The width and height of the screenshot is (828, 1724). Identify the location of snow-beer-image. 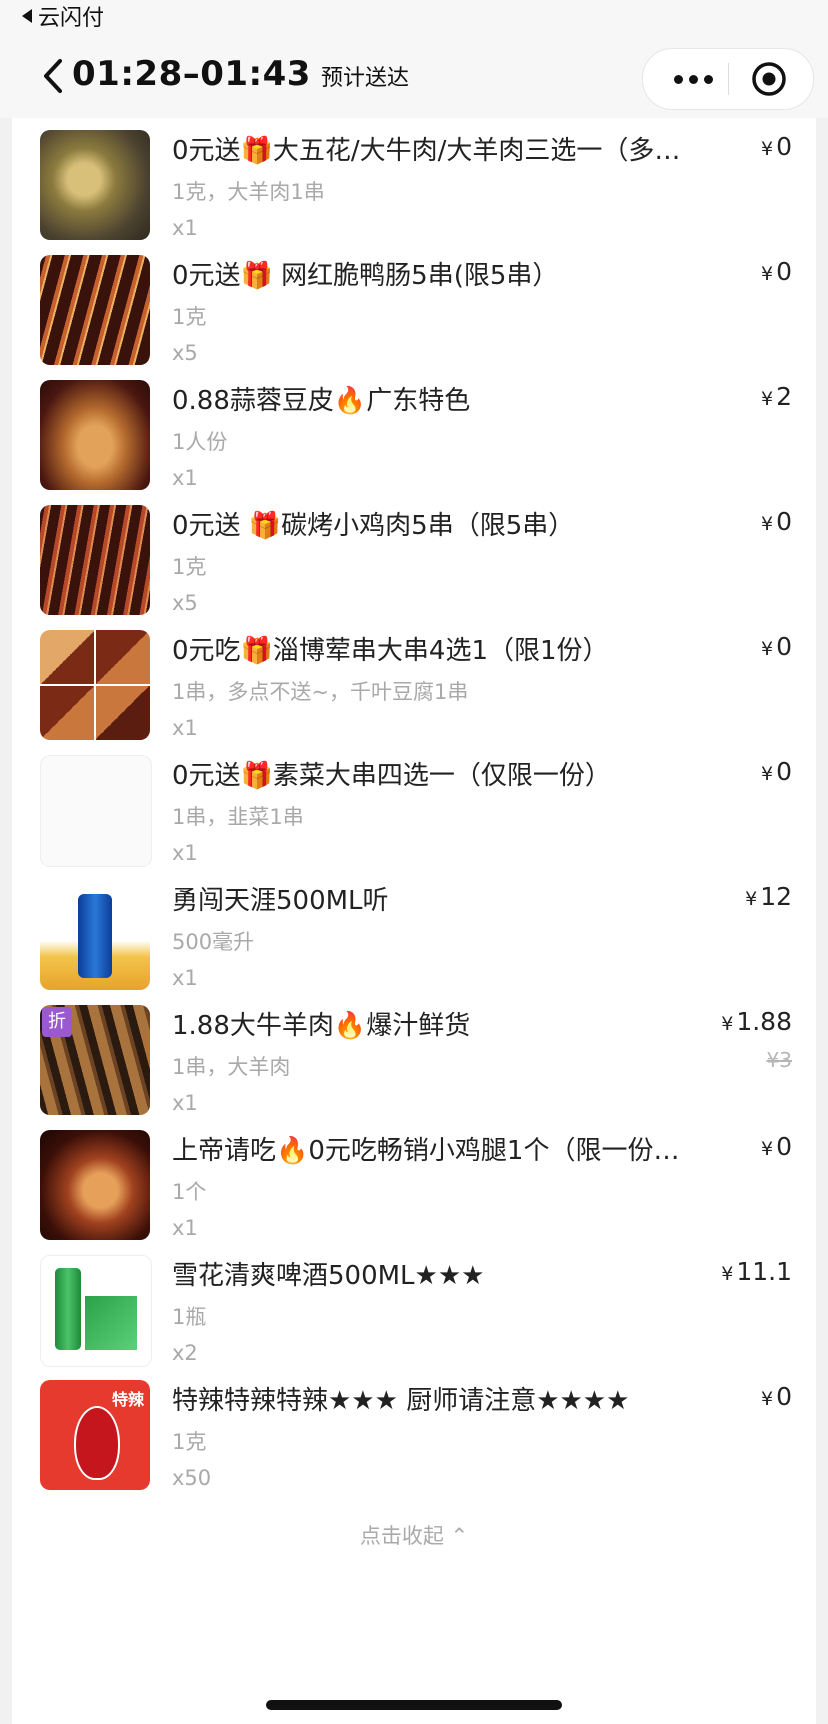
(96, 1311).